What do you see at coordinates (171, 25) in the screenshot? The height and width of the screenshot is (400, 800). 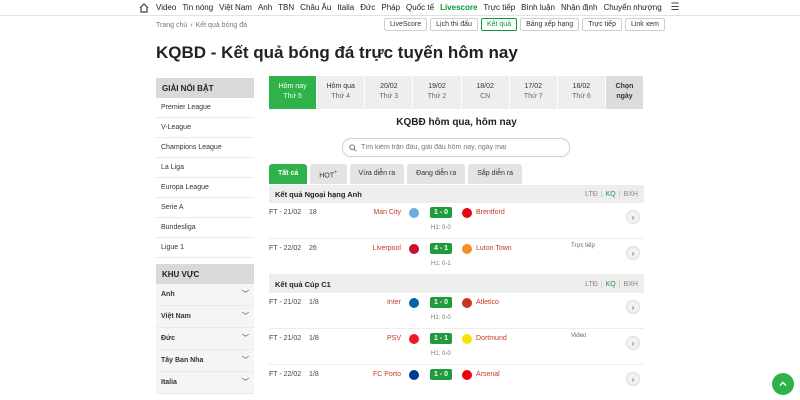 I see `breadcrumb-home: Trang chủ` at bounding box center [171, 25].